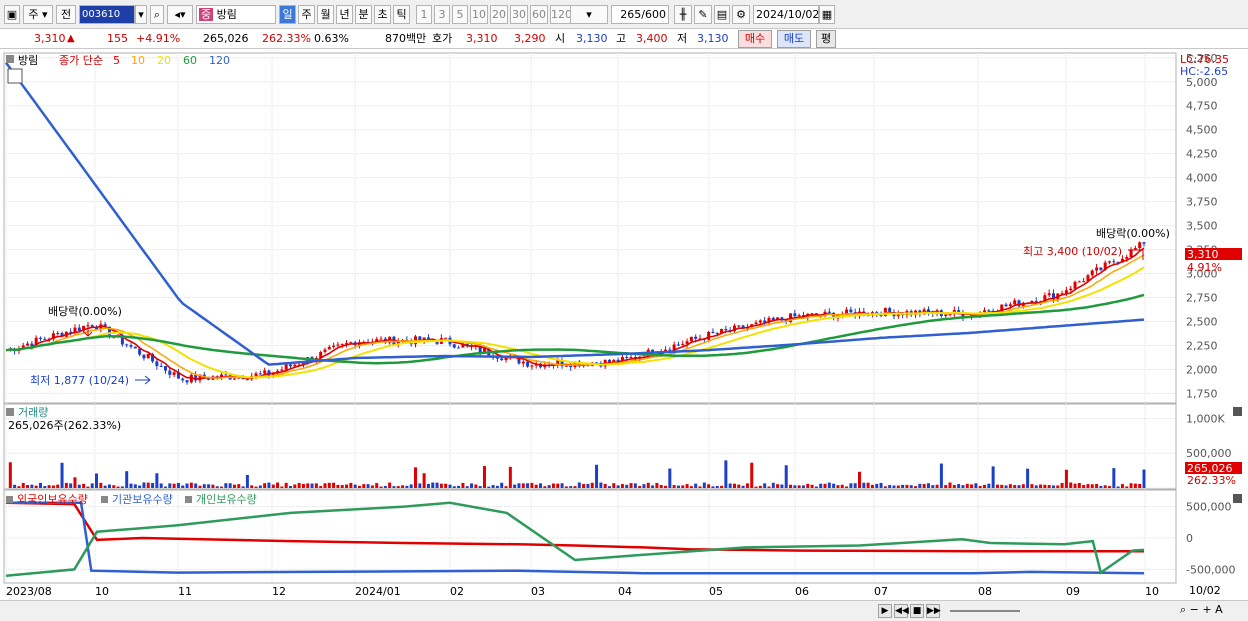 The height and width of the screenshot is (621, 1248). Describe the element at coordinates (401, 14) in the screenshot. I see `period-tab-6: 틱` at that location.